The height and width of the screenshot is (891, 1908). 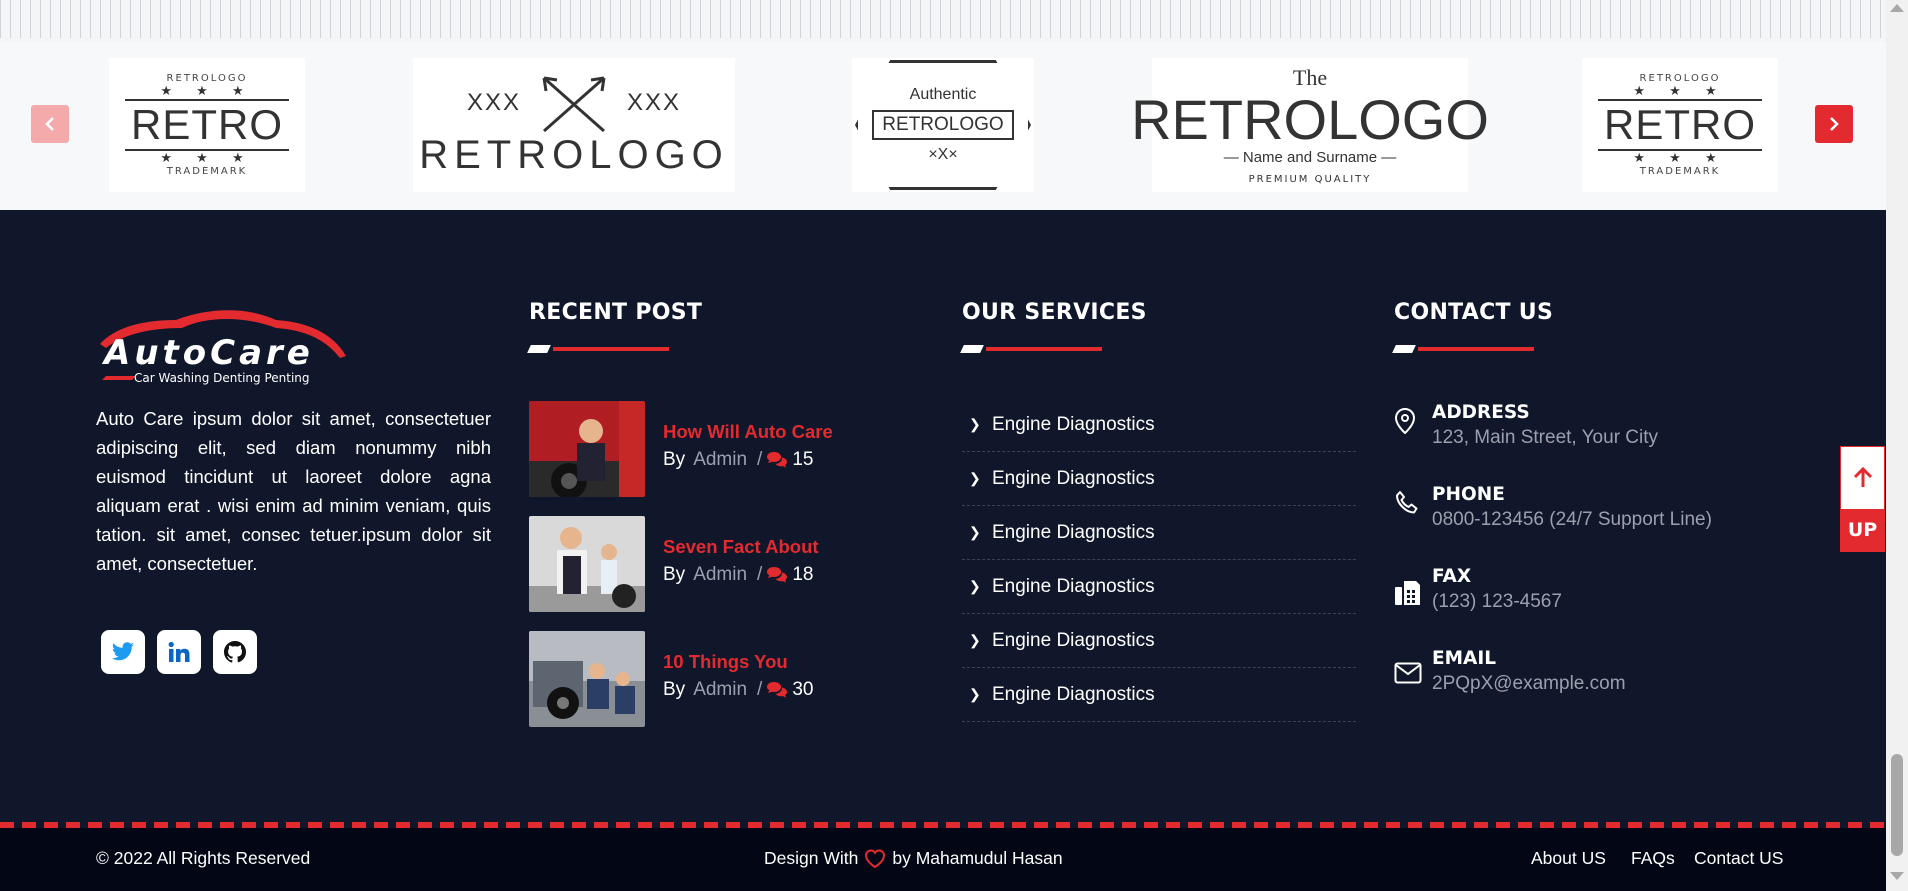 What do you see at coordinates (235, 652) in the screenshot?
I see `github-button` at bounding box center [235, 652].